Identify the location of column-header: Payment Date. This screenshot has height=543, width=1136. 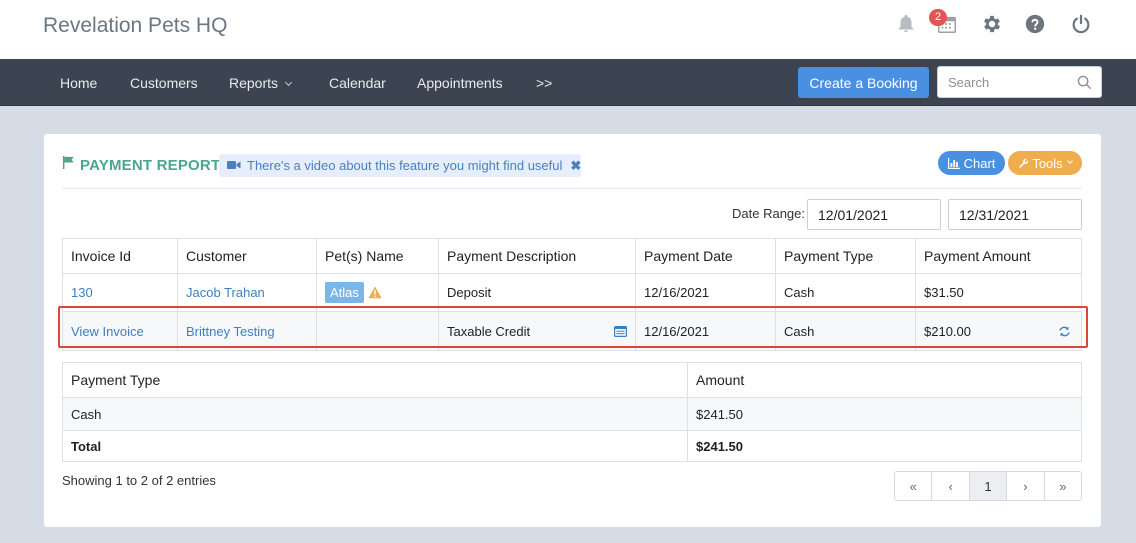
(705, 256).